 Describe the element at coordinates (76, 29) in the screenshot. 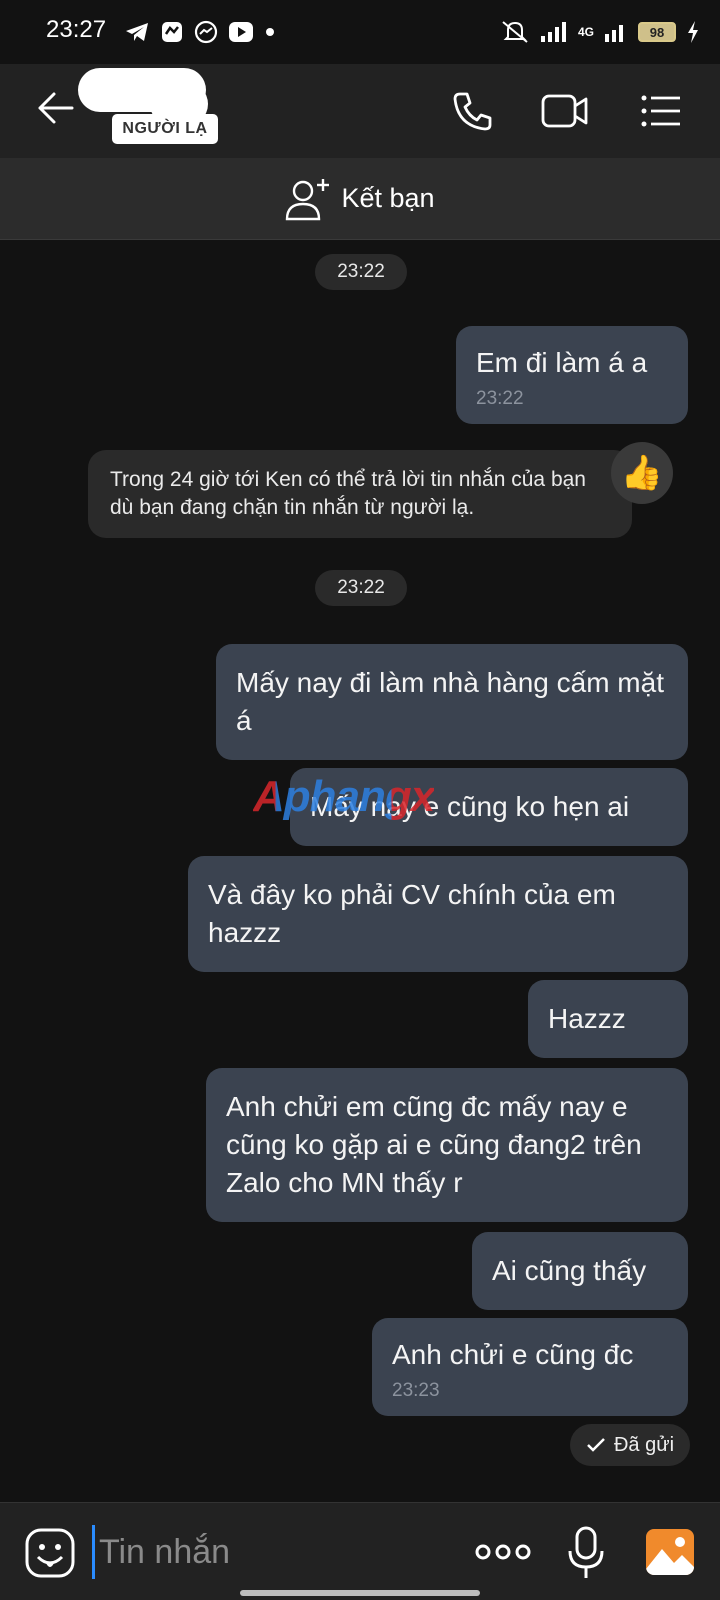

I see `status-time: 23:27` at that location.